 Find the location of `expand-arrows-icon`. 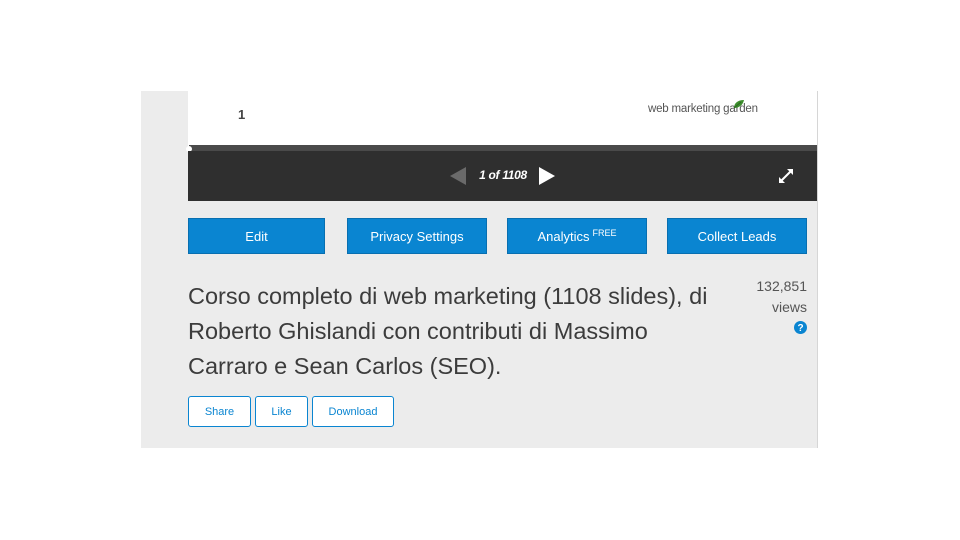

expand-arrows-icon is located at coordinates (786, 176).